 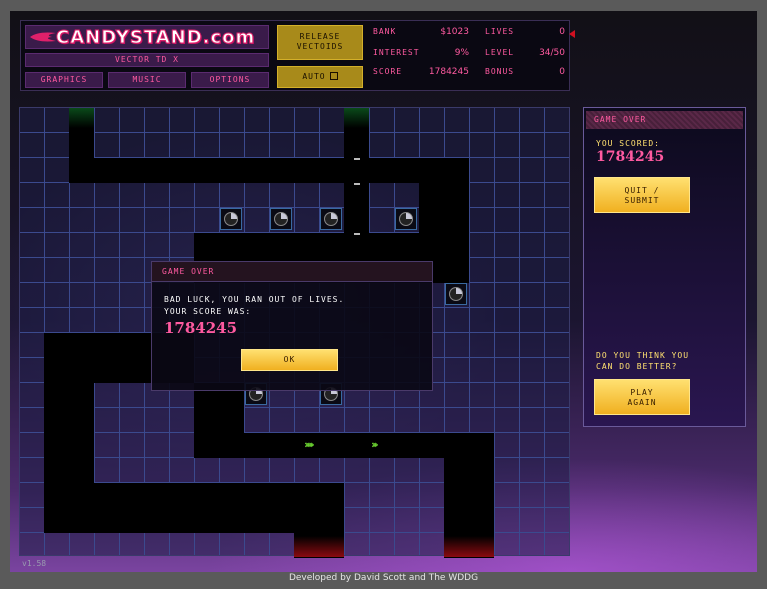 I want to click on panel-score: 1784245, so click(x=630, y=157).